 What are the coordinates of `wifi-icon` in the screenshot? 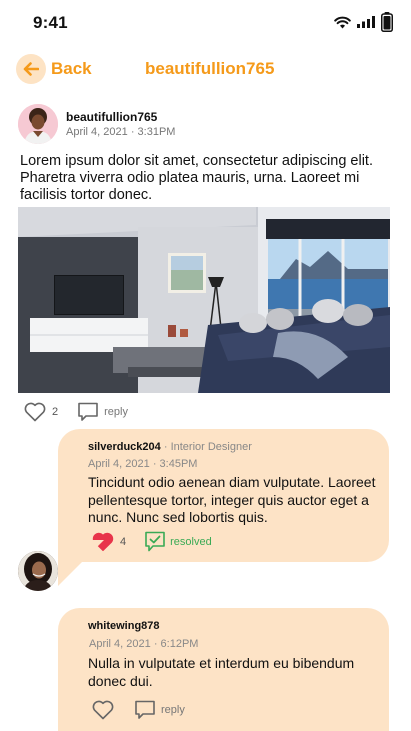 It's located at (342, 22).